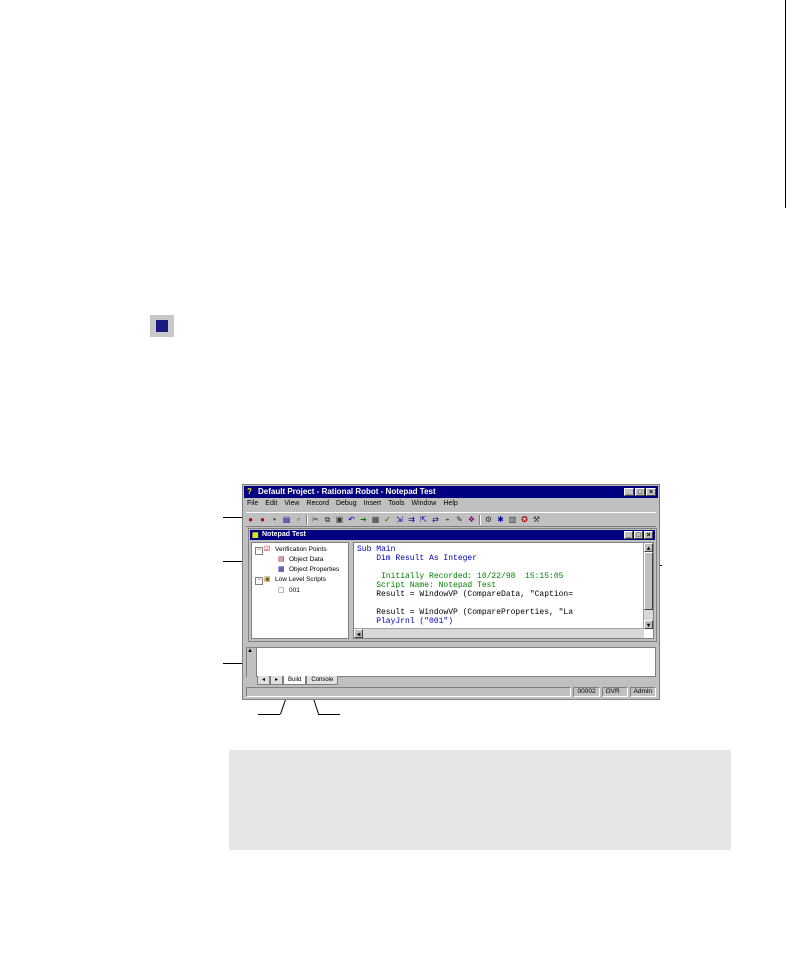 The height and width of the screenshot is (972, 810). Describe the element at coordinates (471, 519) in the screenshot. I see `help-icon: ❖` at that location.